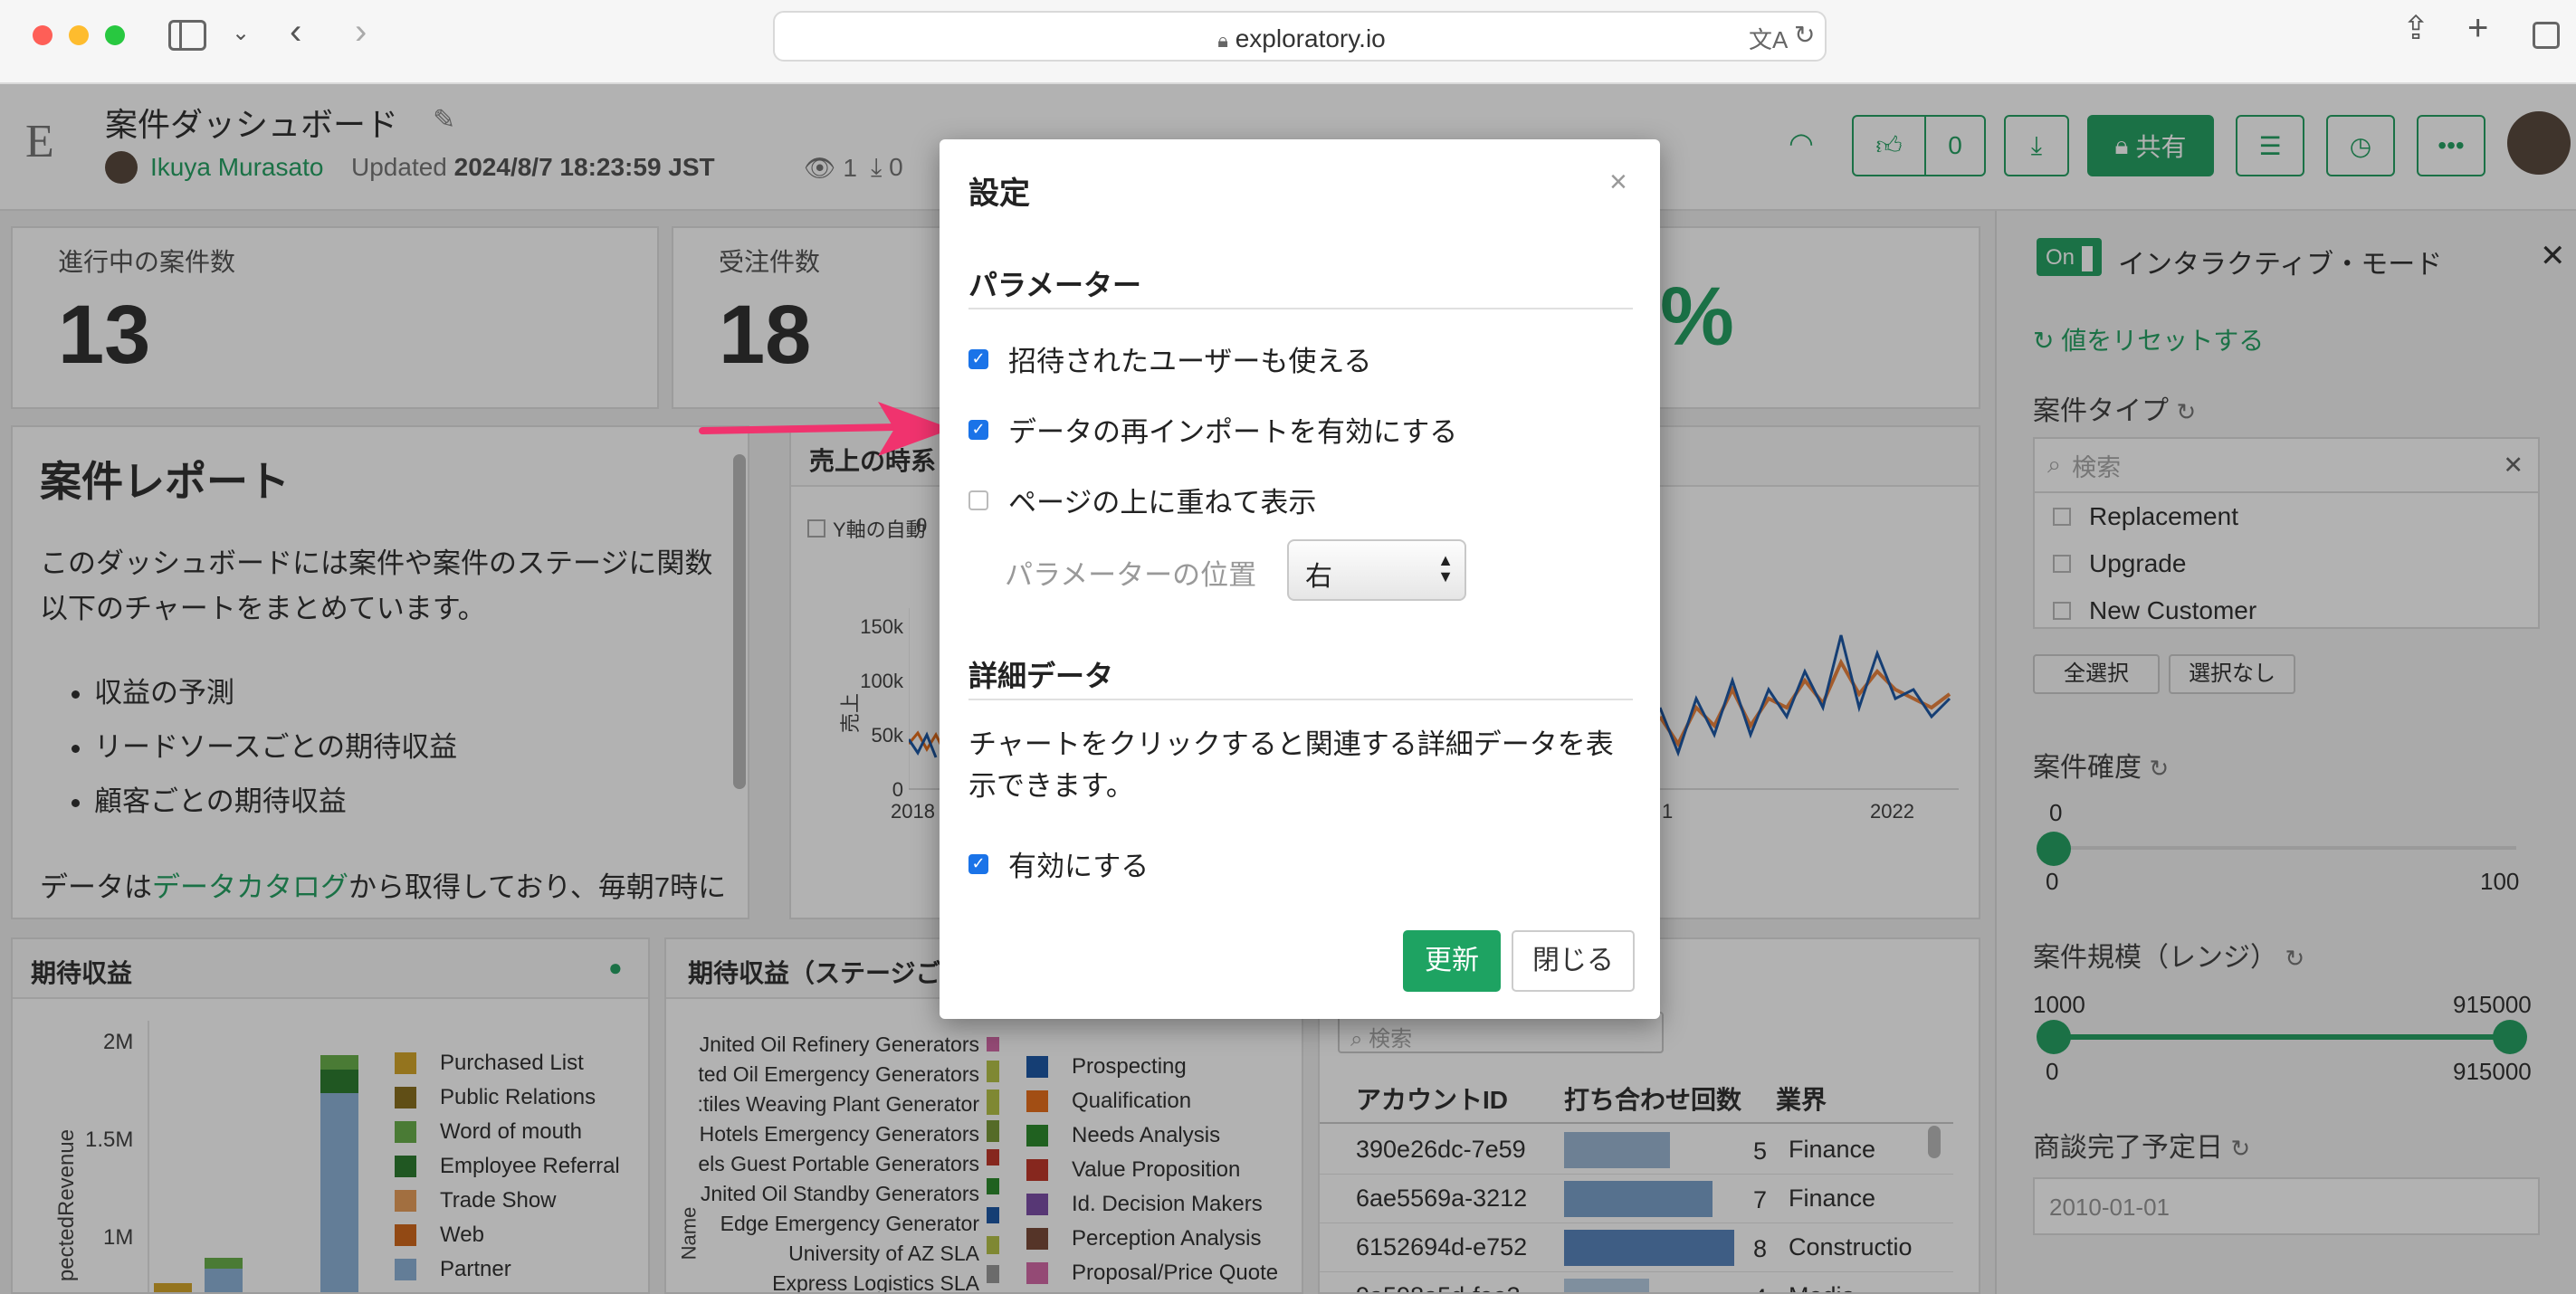 The width and height of the screenshot is (2576, 1294). What do you see at coordinates (1574, 961) in the screenshot?
I see `close-button: 閉じる` at bounding box center [1574, 961].